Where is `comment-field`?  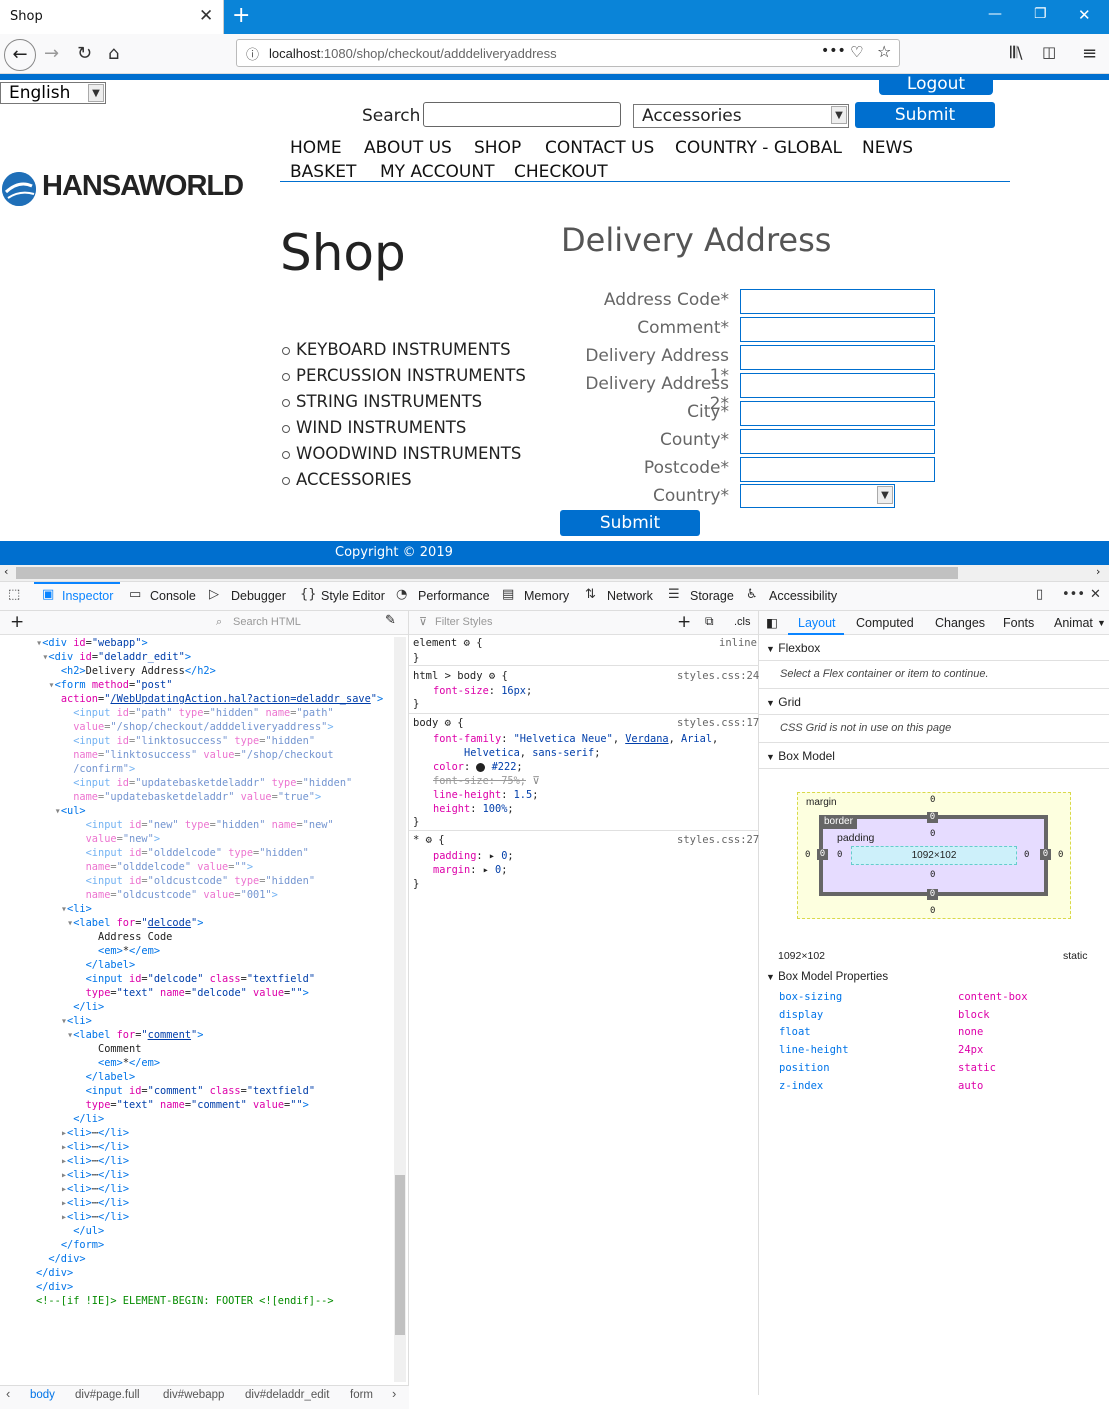 comment-field is located at coordinates (837, 329).